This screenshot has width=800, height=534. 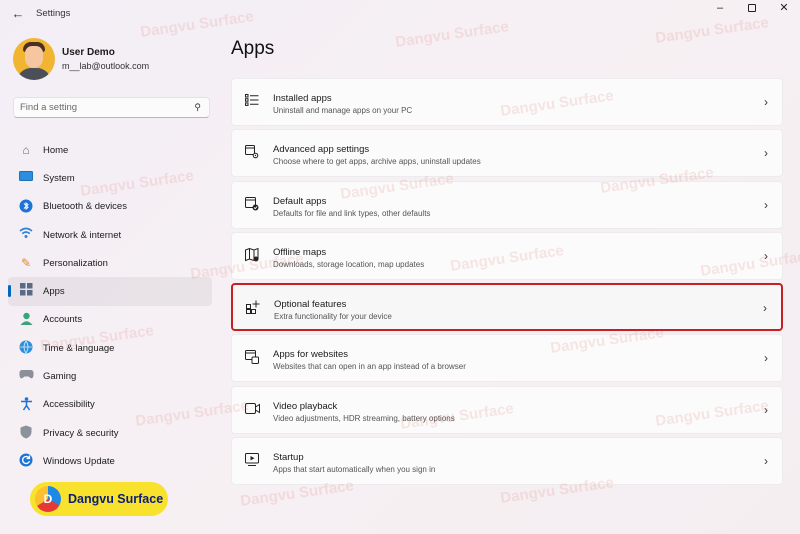 What do you see at coordinates (349, 264) in the screenshot?
I see `card-description: Downloads, storage location, map updates` at bounding box center [349, 264].